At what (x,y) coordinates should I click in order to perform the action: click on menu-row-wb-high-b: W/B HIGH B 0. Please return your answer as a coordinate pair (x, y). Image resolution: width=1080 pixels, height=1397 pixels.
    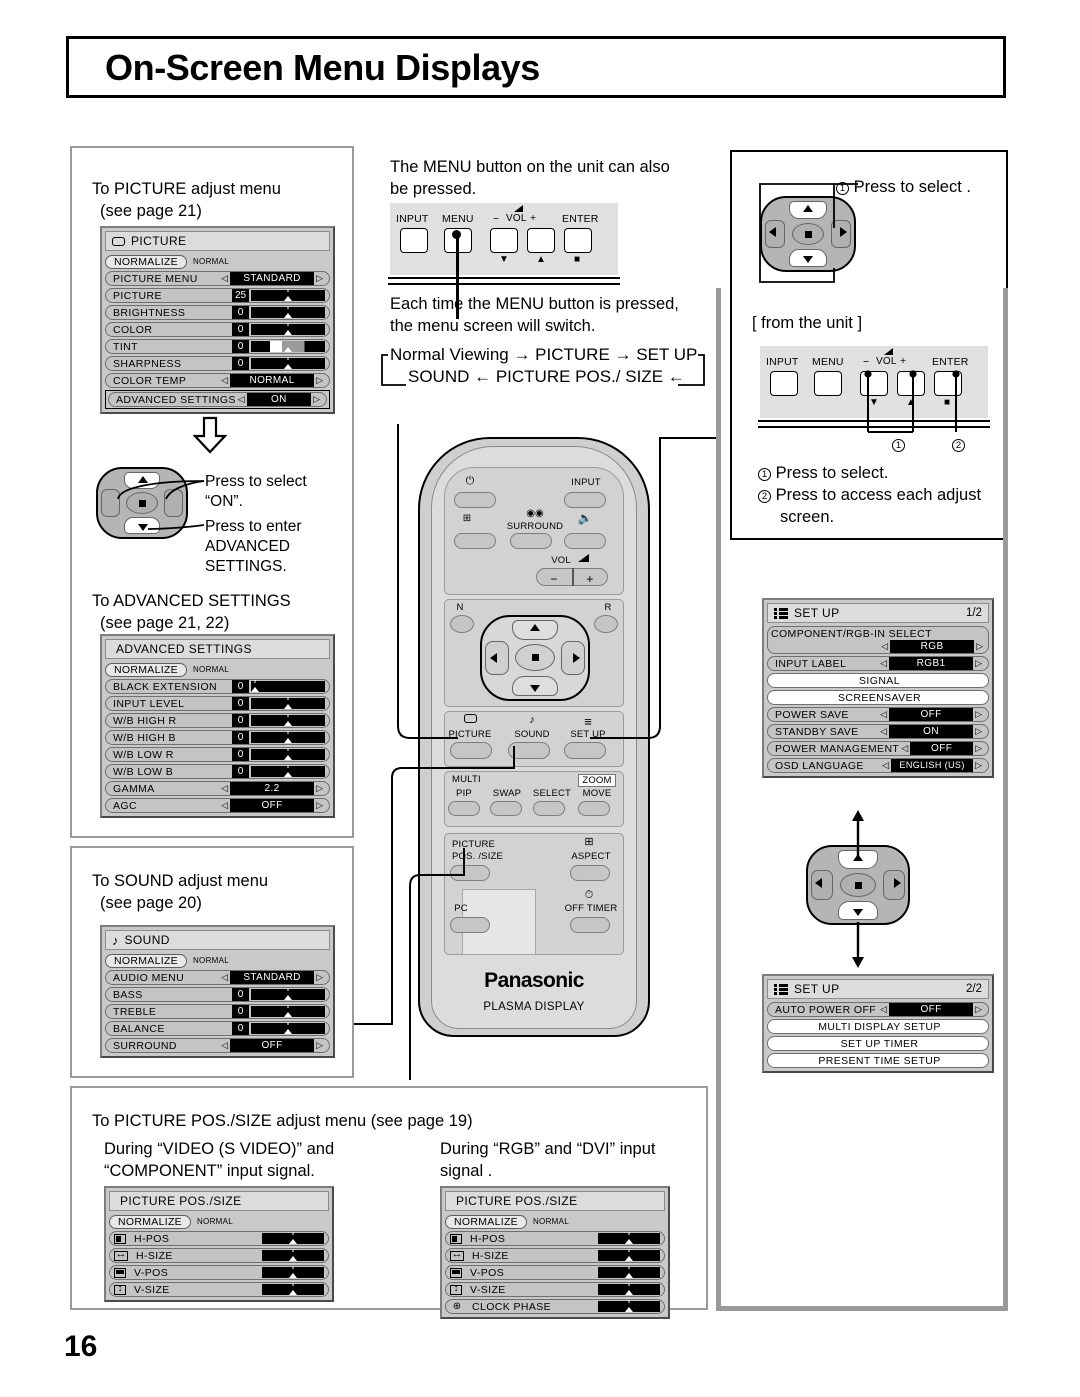
    Looking at the image, I should click on (217, 737).